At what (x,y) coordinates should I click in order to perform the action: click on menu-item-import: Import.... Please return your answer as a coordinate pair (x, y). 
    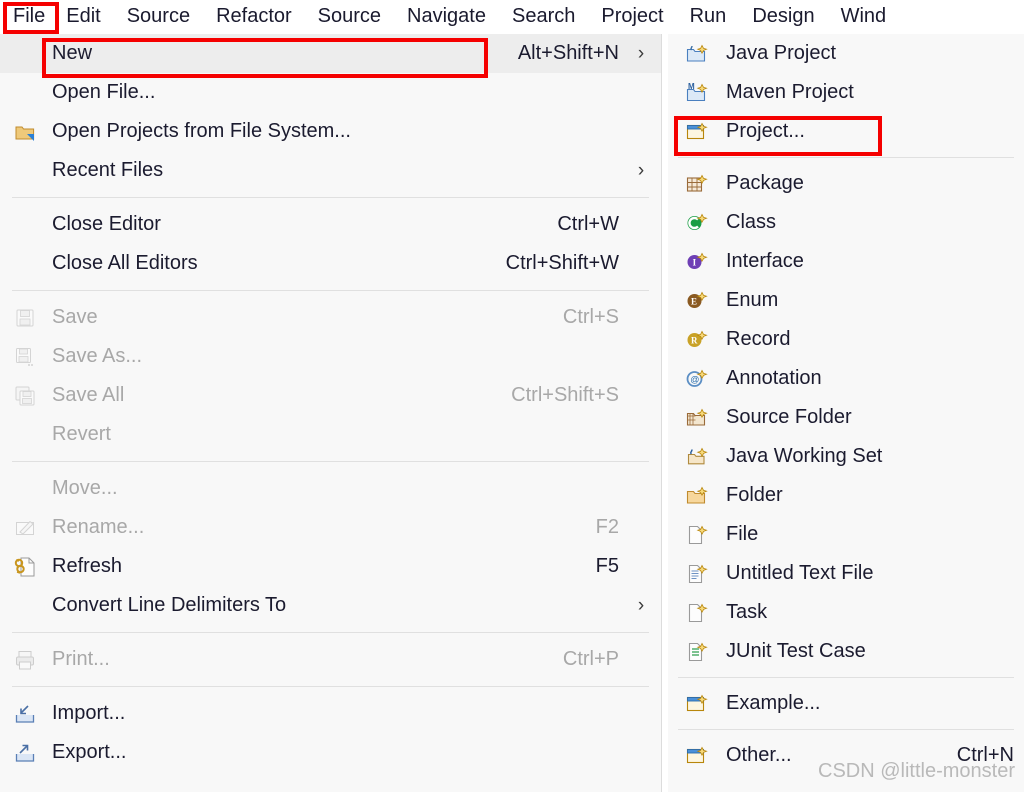
    Looking at the image, I should click on (330, 713).